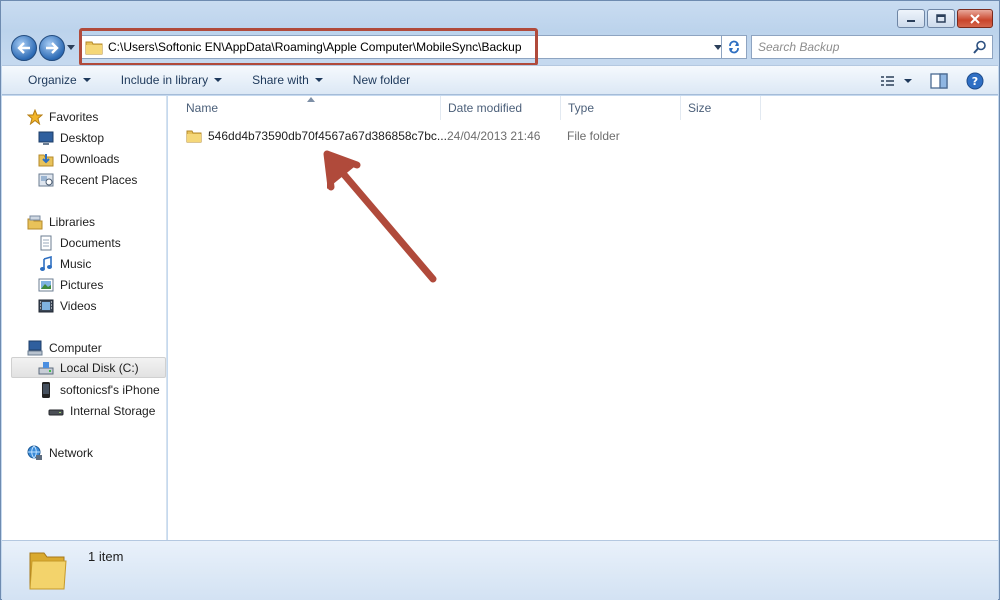  Describe the element at coordinates (106, 556) in the screenshot. I see `item-count: 1 item` at that location.